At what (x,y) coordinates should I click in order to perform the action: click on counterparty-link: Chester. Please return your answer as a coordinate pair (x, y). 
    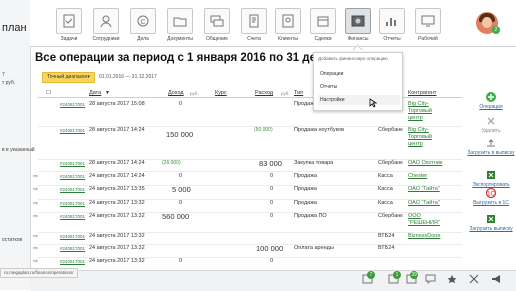
    Looking at the image, I should click on (417, 176).